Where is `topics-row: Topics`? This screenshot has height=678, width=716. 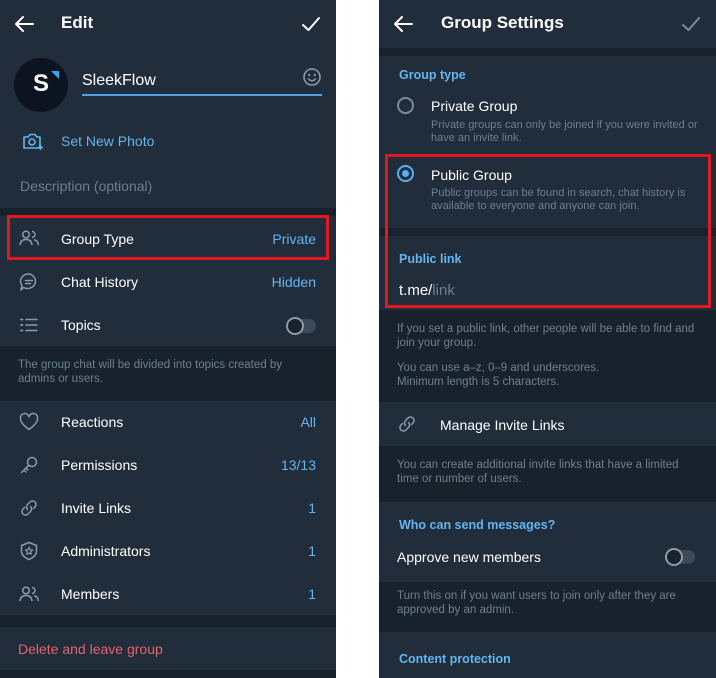 topics-row: Topics is located at coordinates (168, 325).